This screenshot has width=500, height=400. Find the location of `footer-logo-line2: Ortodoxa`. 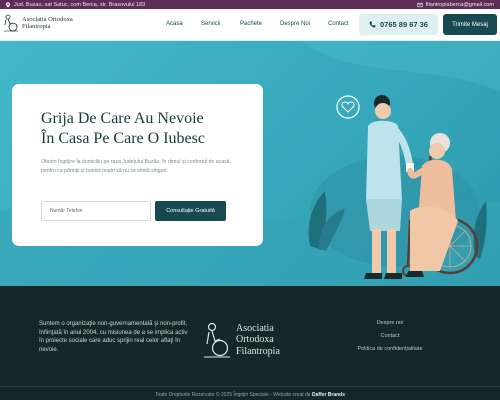

footer-logo-line2: Ortodoxa is located at coordinates (255, 340).